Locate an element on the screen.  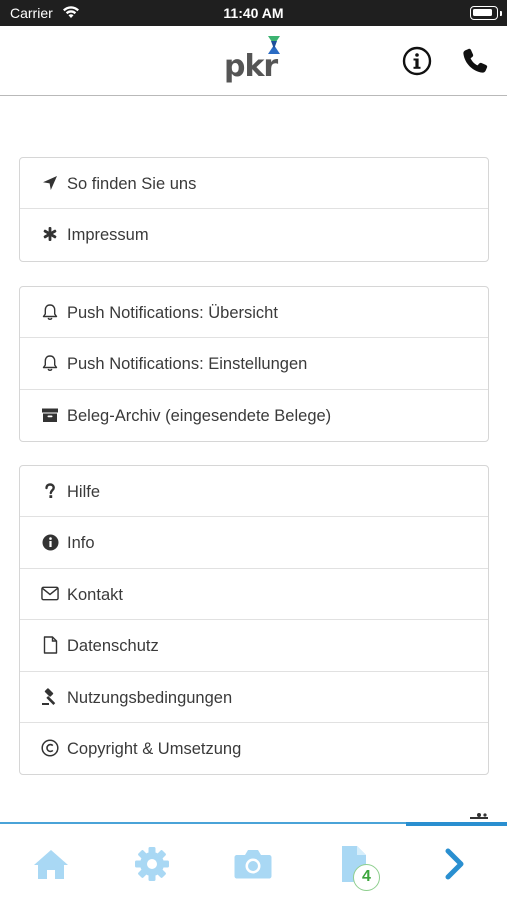
menu-item-label: Push Notifications: Übersicht is located at coordinates (172, 313).